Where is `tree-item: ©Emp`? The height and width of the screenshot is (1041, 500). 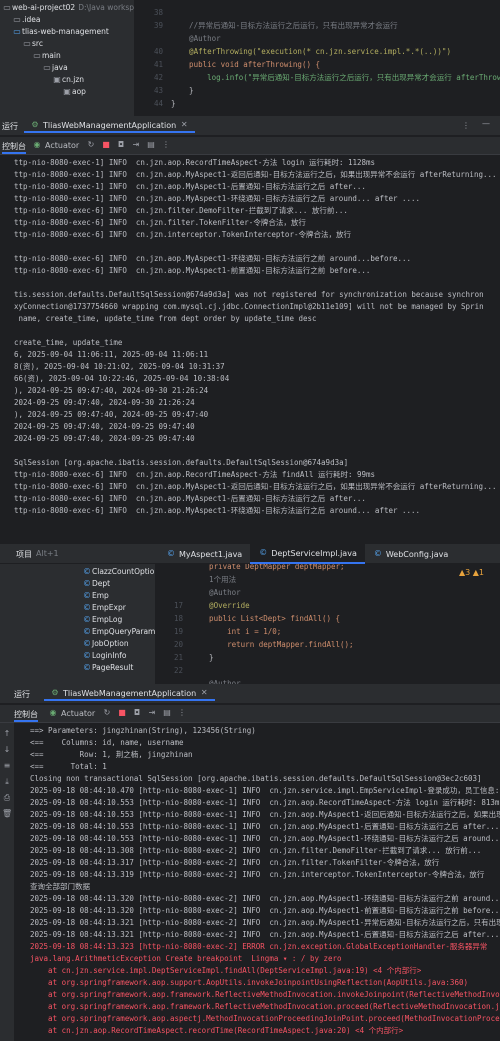
tree-item: ©Emp is located at coordinates (118, 596).